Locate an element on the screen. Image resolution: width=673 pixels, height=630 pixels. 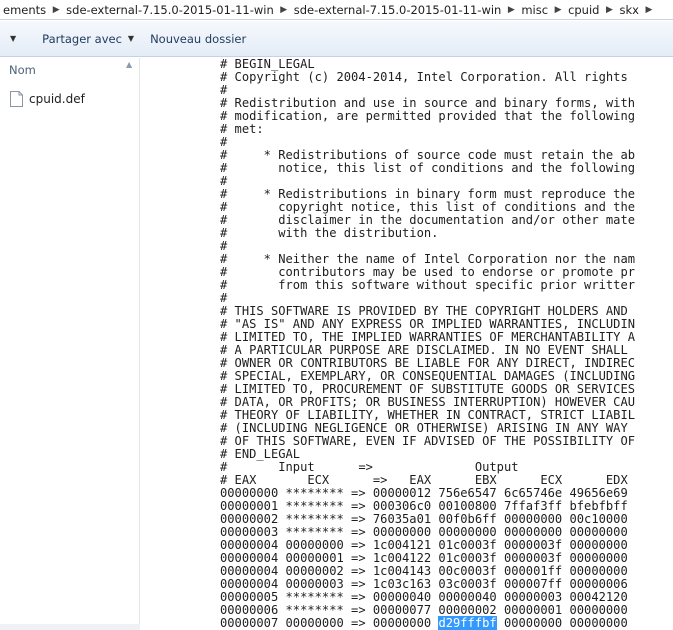
file-name: cpuid.def is located at coordinates (57, 99).